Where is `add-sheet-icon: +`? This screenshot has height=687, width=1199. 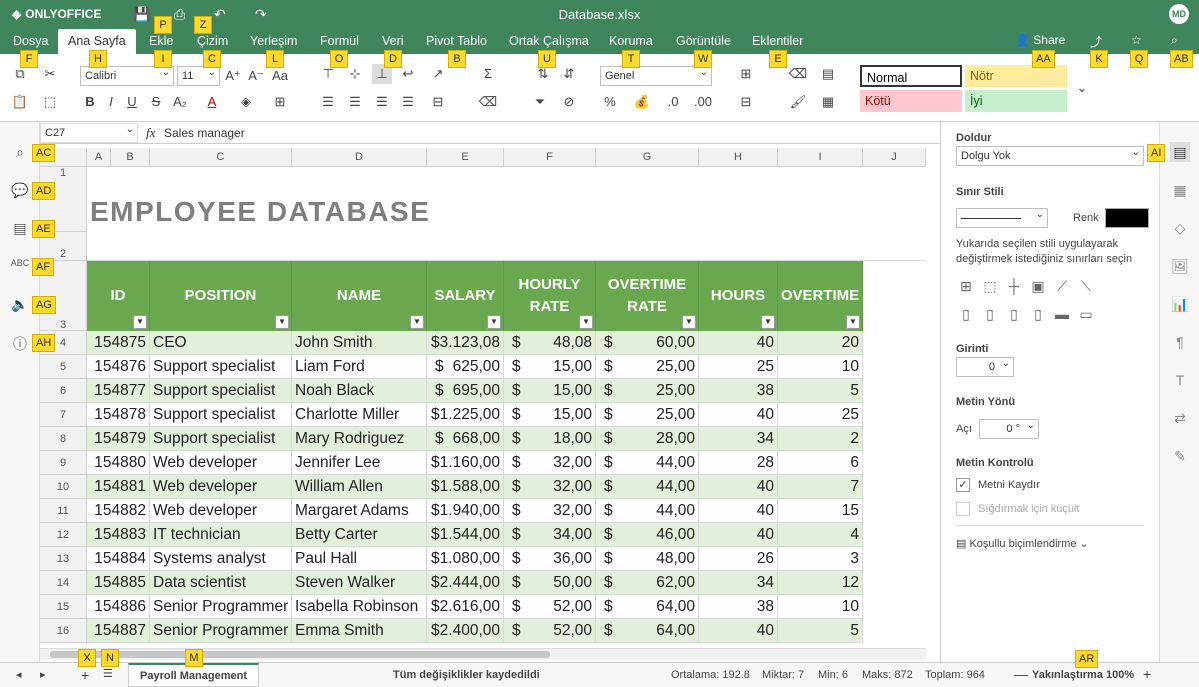
add-sheet-icon: + is located at coordinates (85, 675).